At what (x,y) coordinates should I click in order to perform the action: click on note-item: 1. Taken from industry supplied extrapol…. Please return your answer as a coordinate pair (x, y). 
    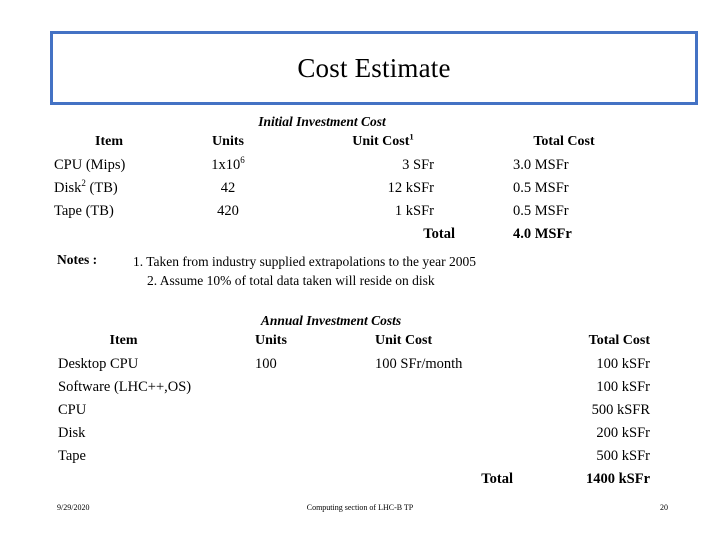
    Looking at the image, I should click on (304, 261).